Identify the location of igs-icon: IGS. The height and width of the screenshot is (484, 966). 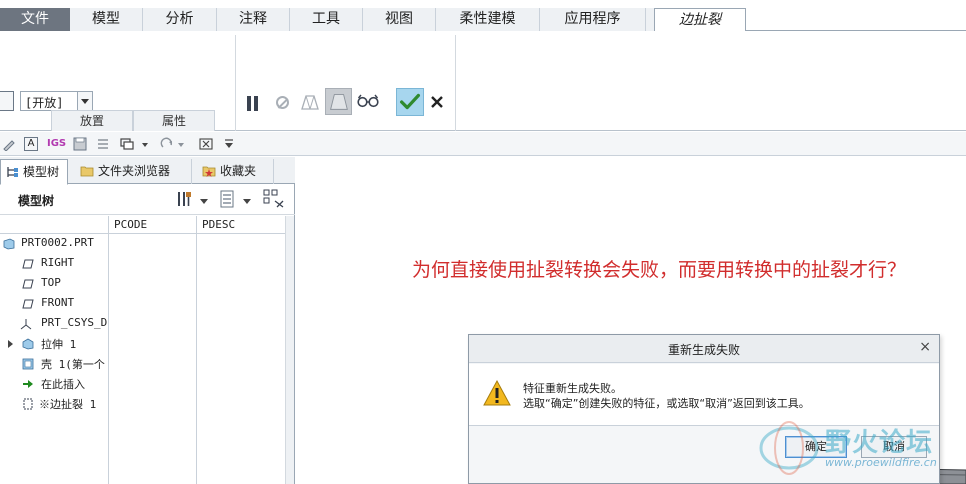
(57, 144).